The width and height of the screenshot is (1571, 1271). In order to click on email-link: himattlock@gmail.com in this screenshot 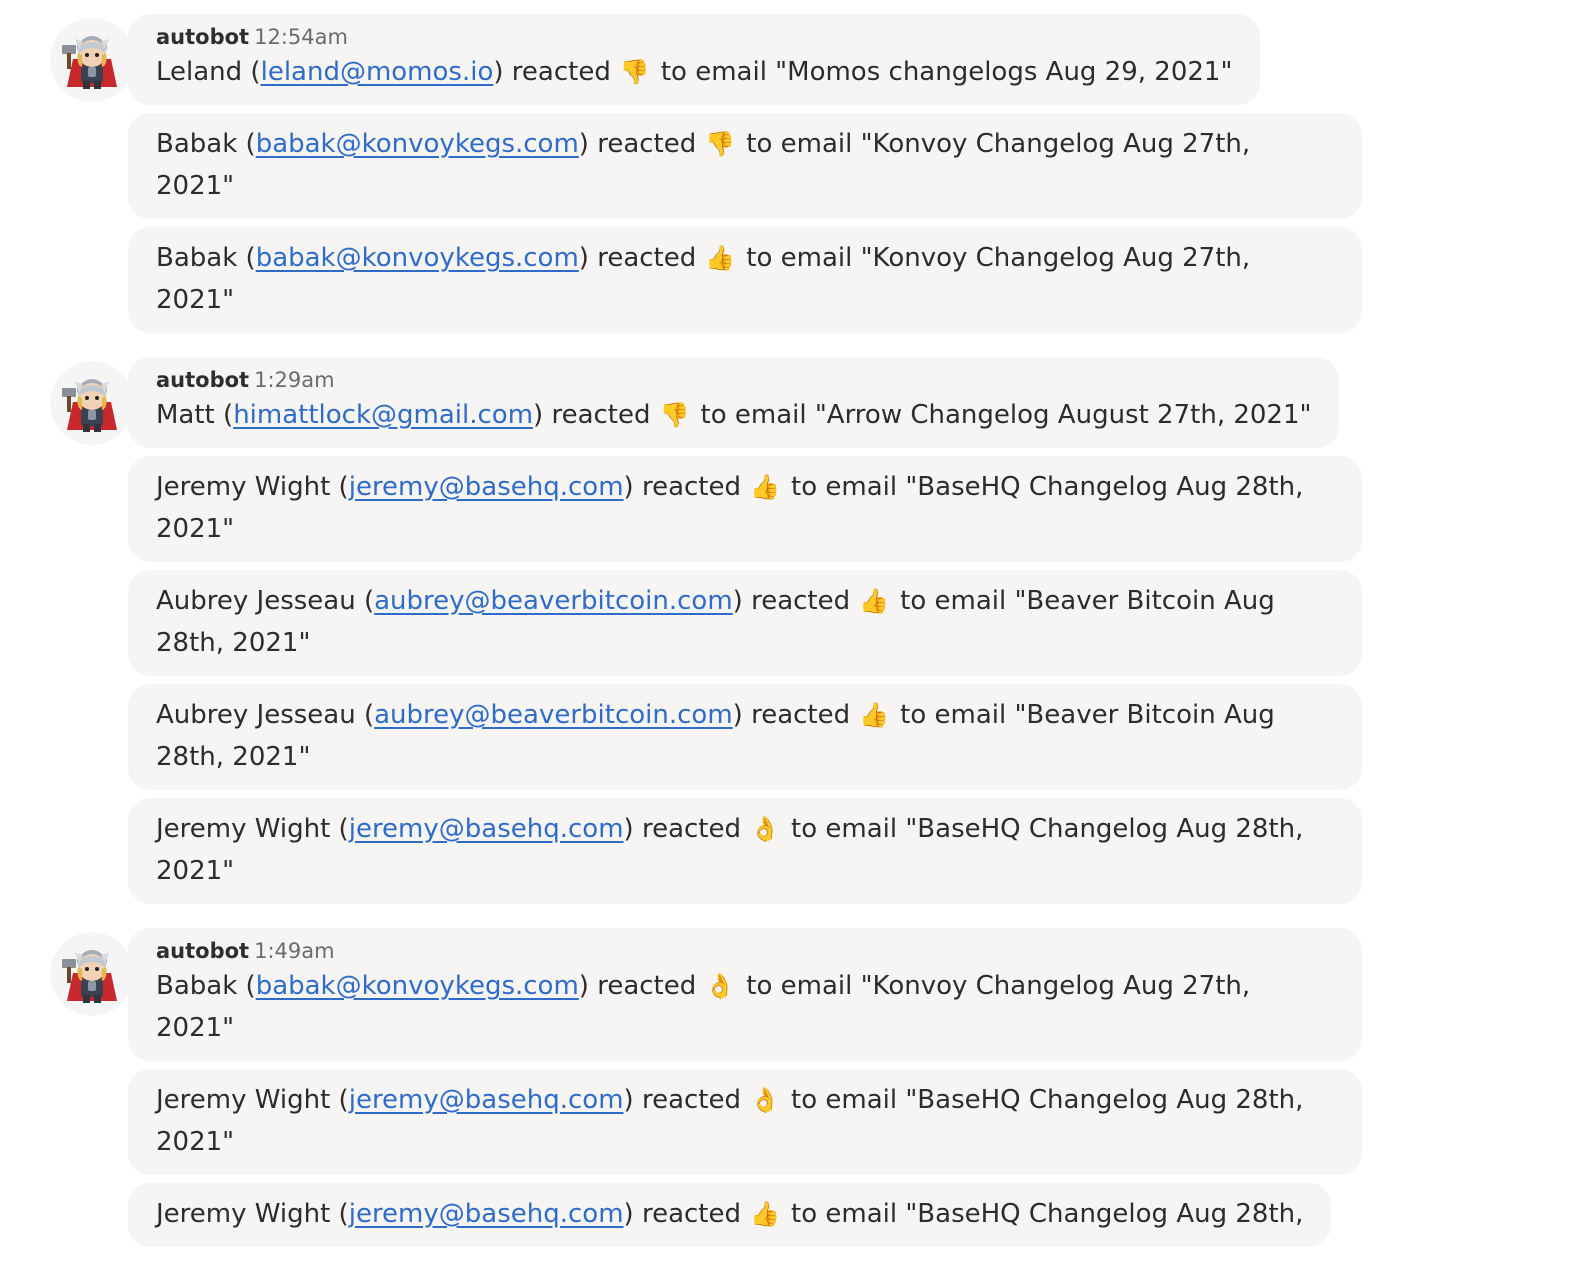, I will do `click(383, 415)`.